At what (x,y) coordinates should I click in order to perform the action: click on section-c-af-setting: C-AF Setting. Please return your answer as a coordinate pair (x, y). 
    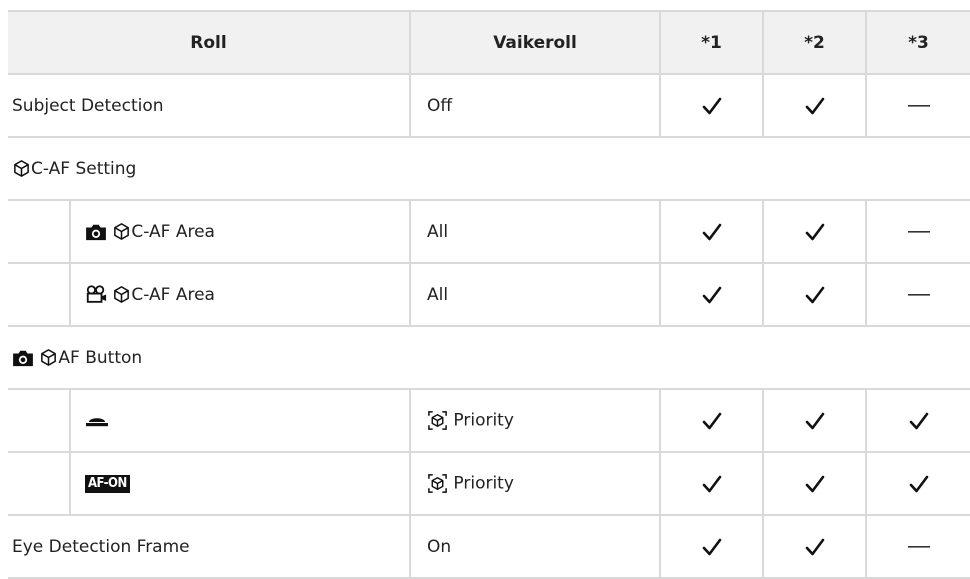
    Looking at the image, I should click on (489, 169).